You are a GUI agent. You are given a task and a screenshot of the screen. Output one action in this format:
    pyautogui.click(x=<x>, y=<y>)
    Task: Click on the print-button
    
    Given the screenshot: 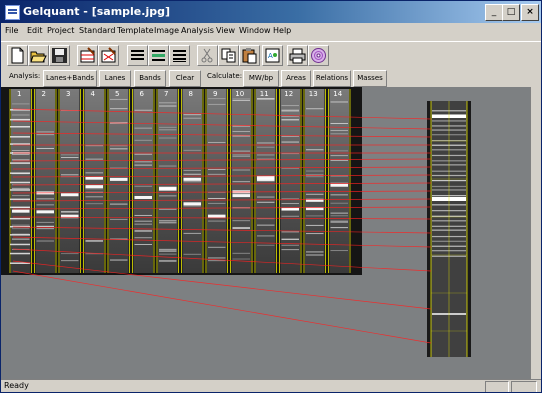 What is the action you would take?
    pyautogui.click(x=297, y=55)
    